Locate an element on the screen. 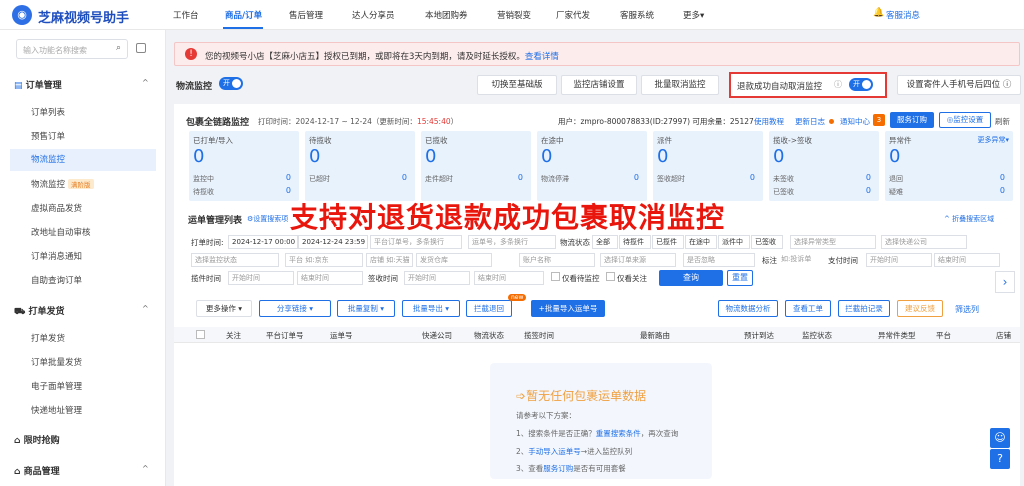 This screenshot has height=486, width=1024. date-from-input: 2024-12-17 00:00 is located at coordinates (263, 242).